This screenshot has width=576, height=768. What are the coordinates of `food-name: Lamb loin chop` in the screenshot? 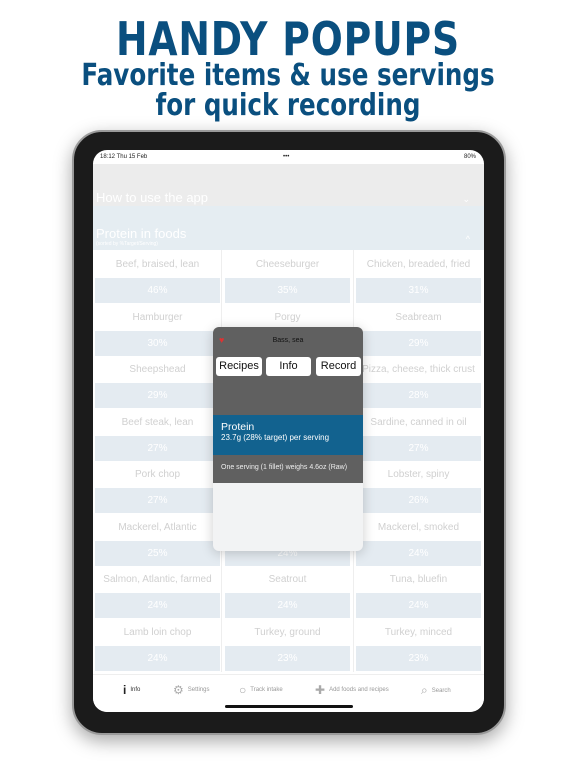 It's located at (157, 632).